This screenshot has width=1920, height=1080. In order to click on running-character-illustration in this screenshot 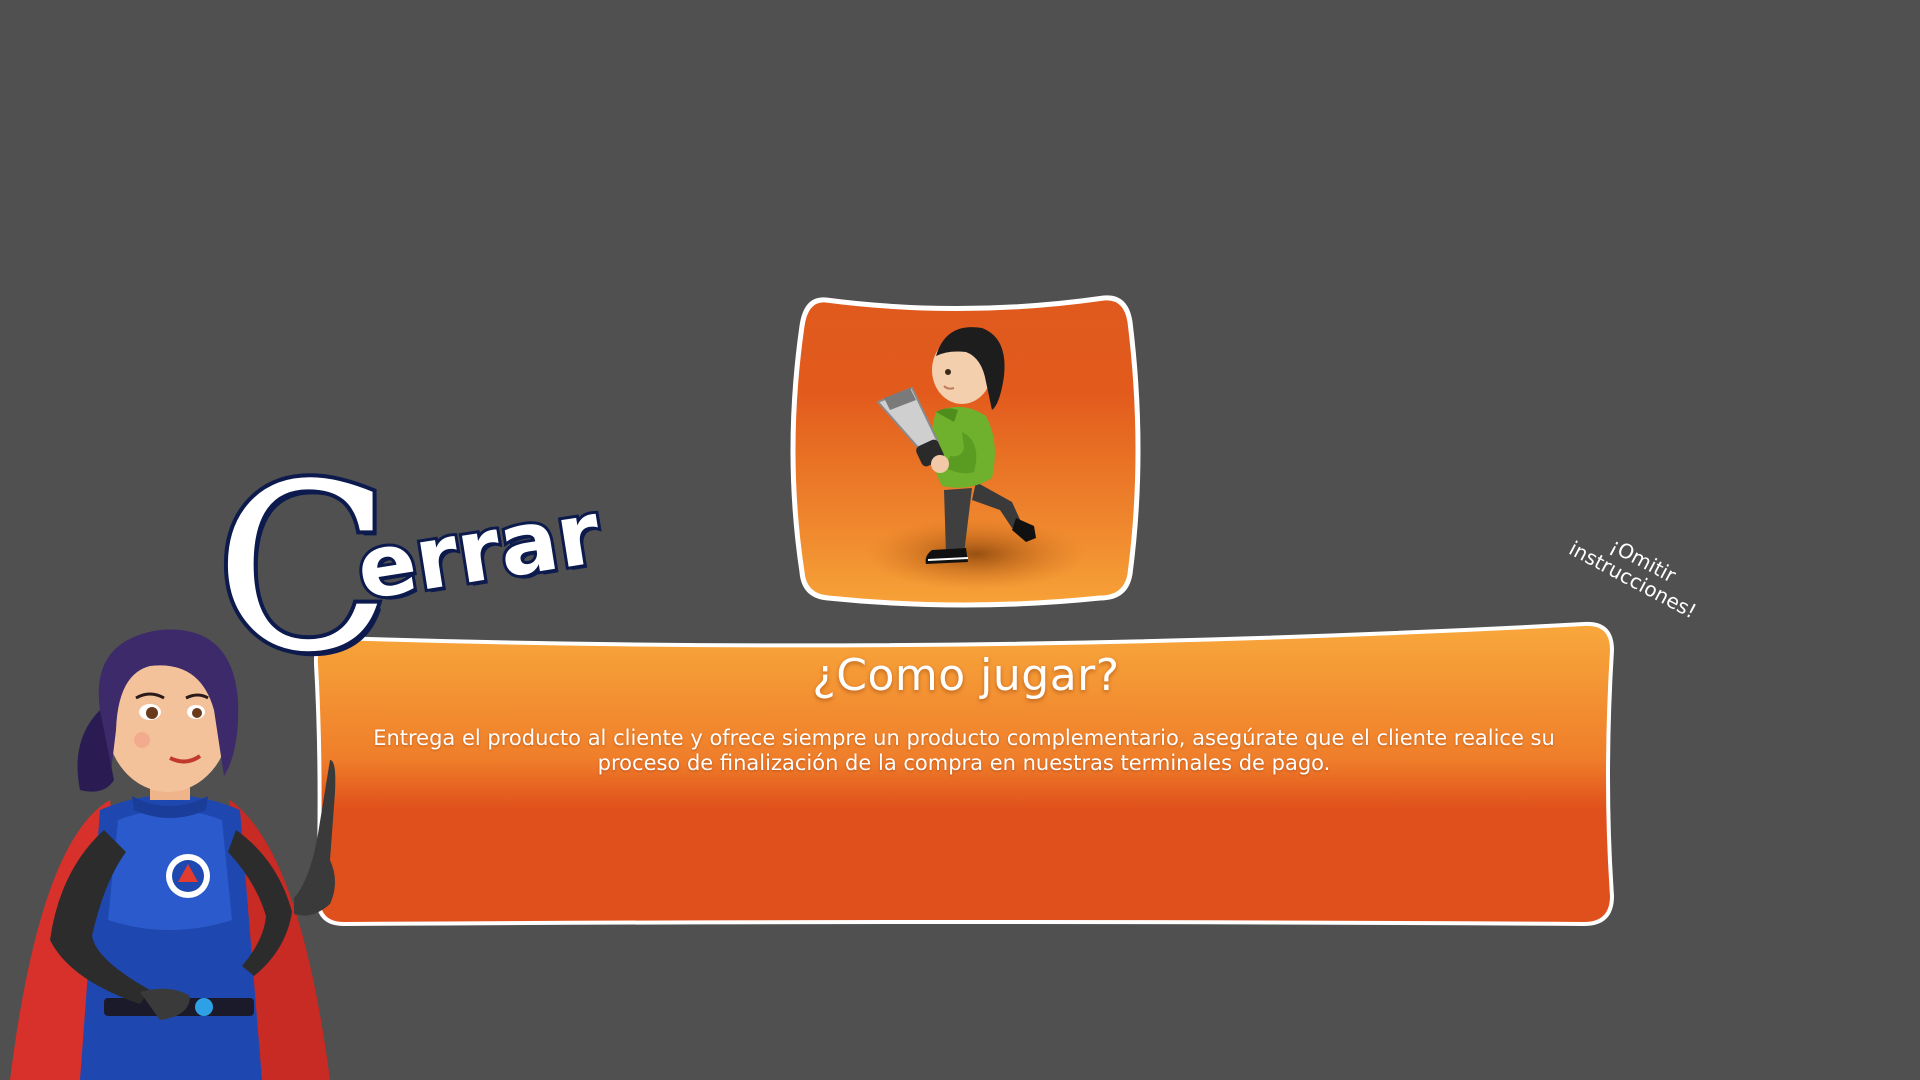, I will do `click(965, 451)`.